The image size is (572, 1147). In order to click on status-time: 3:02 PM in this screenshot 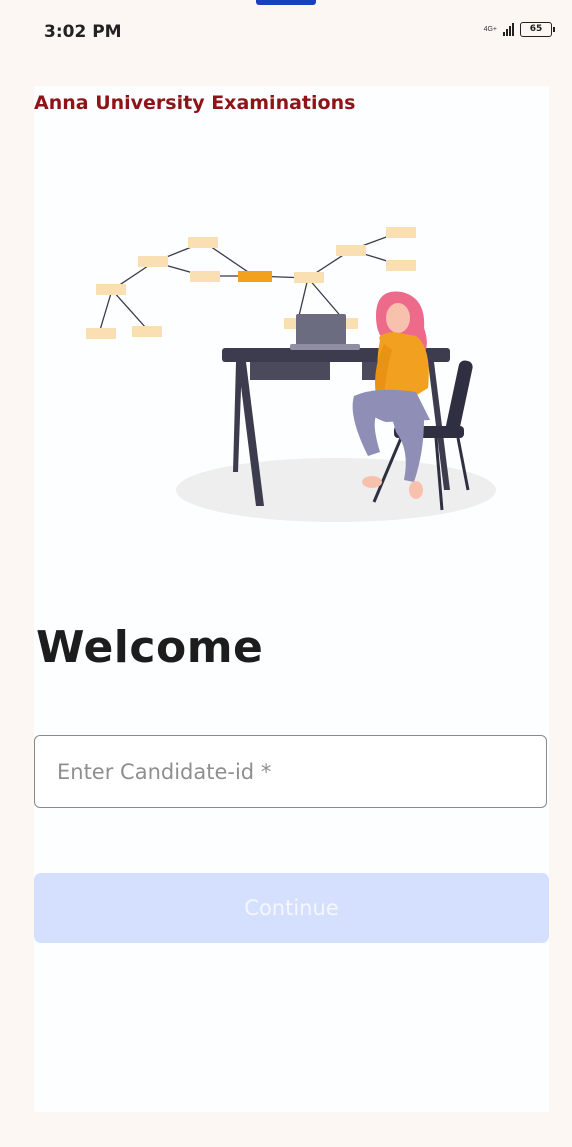, I will do `click(83, 32)`.